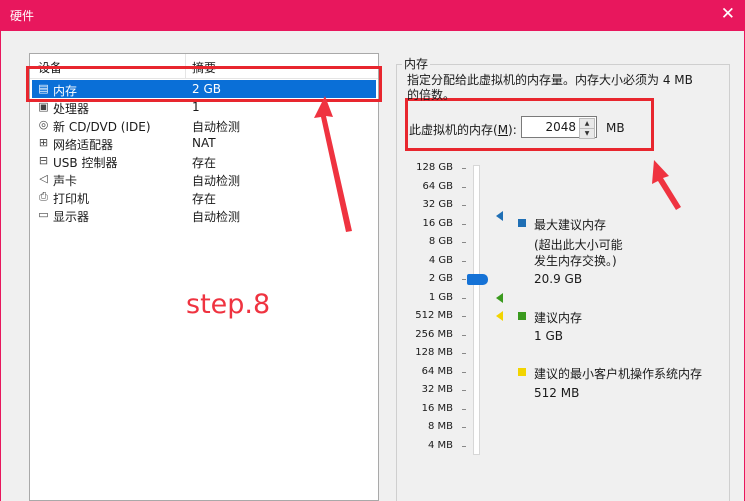 Image resolution: width=745 pixels, height=501 pixels. I want to click on arrow-to-memory-row, so click(333, 164).